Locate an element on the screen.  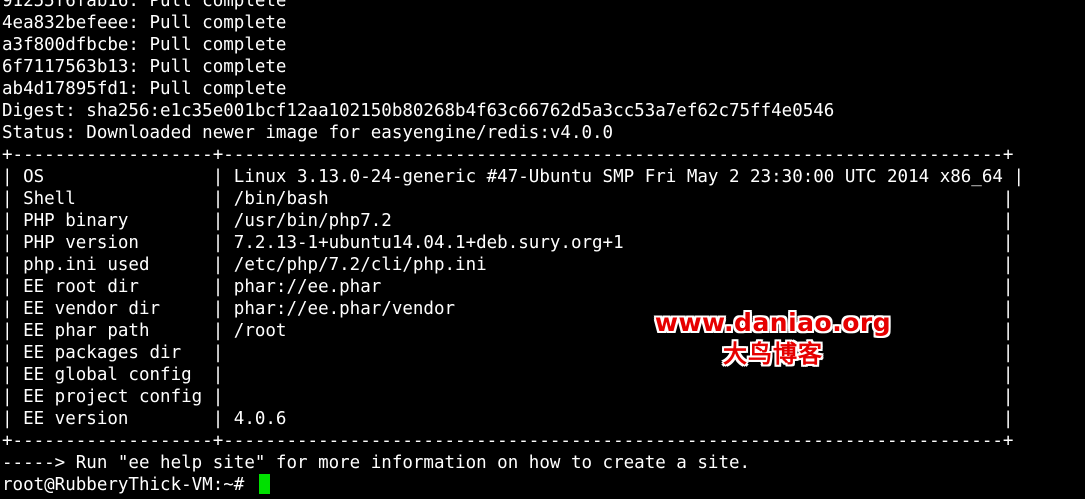
prompt-line: root@RubberyThick-VM:~# is located at coordinates (542, 485).